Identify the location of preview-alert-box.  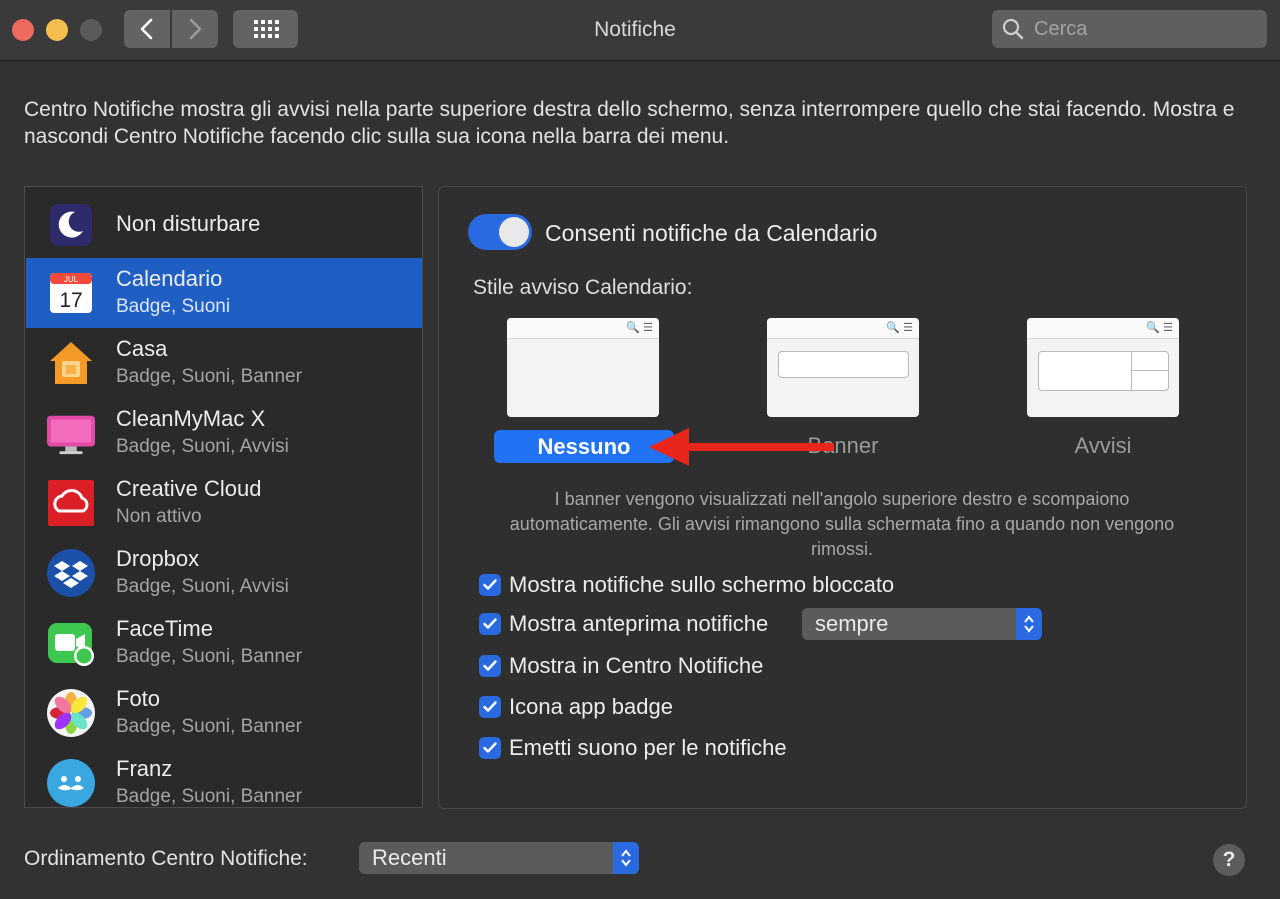
(1103, 371).